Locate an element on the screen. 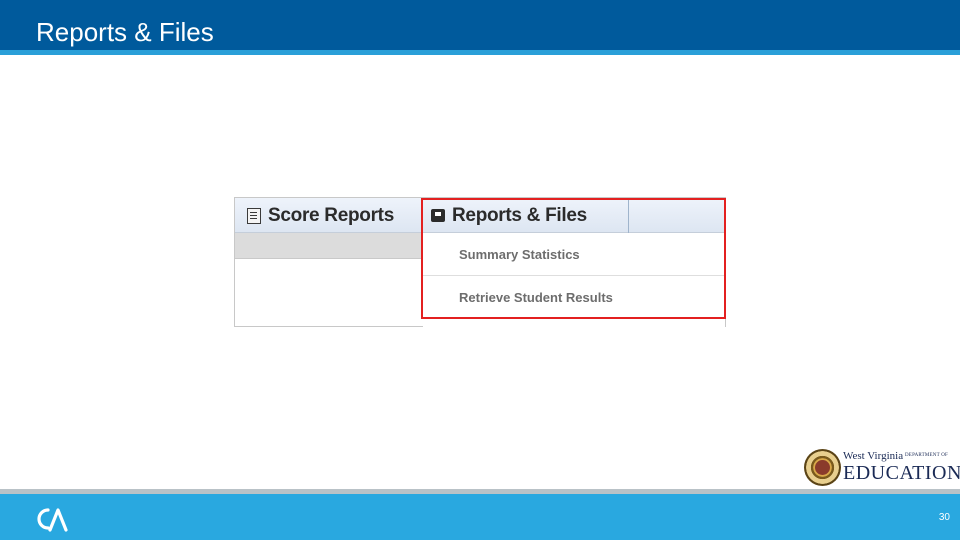 Image resolution: width=960 pixels, height=540 pixels. document-icon is located at coordinates (254, 215).